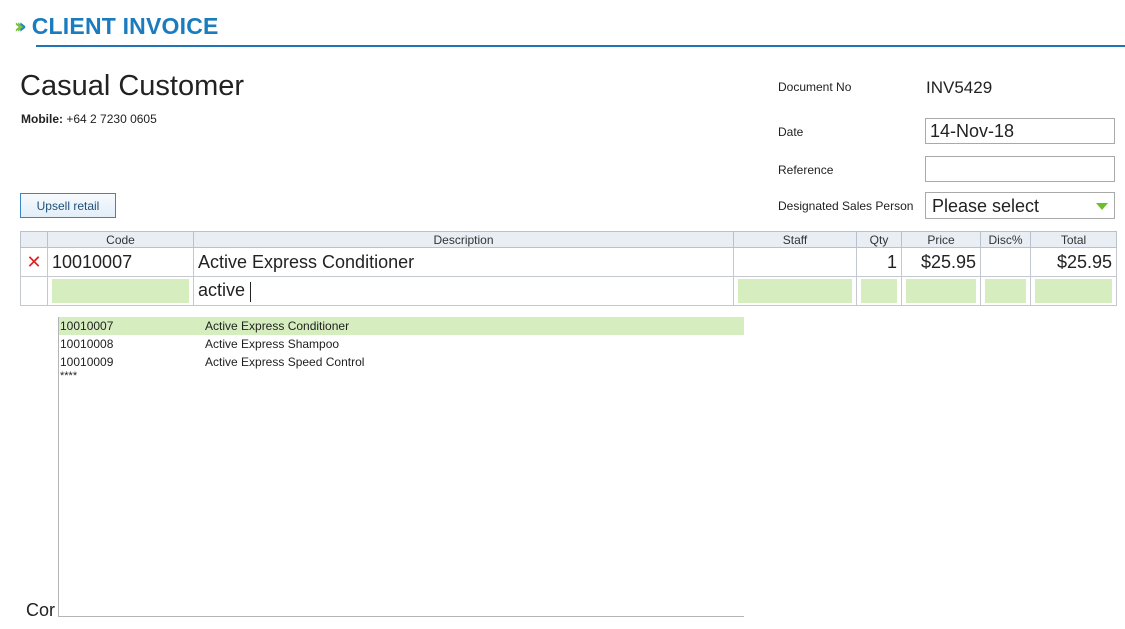 Image resolution: width=1125 pixels, height=629 pixels. What do you see at coordinates (20, 26) in the screenshot?
I see `double-chevron-icon: › › ›` at bounding box center [20, 26].